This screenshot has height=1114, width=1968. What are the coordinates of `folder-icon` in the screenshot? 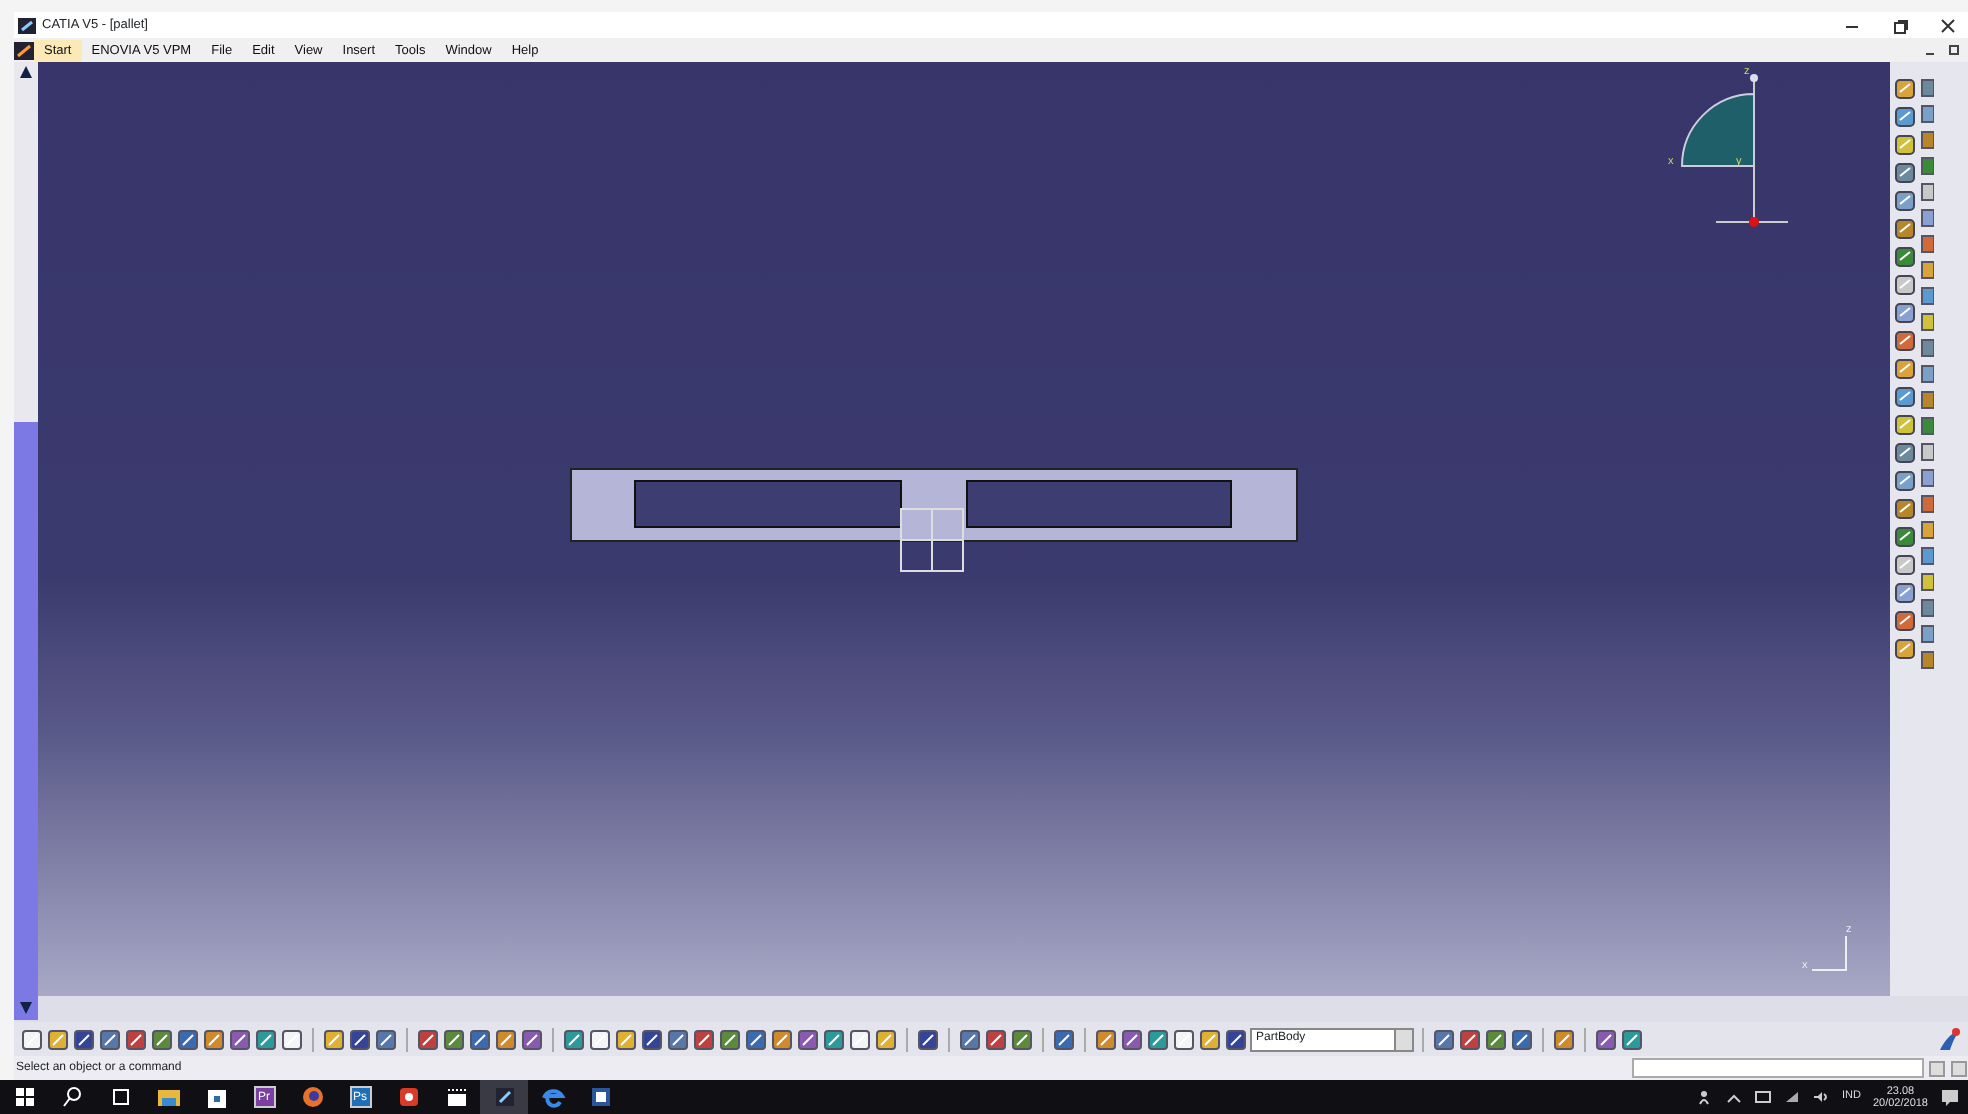 It's located at (168, 1097).